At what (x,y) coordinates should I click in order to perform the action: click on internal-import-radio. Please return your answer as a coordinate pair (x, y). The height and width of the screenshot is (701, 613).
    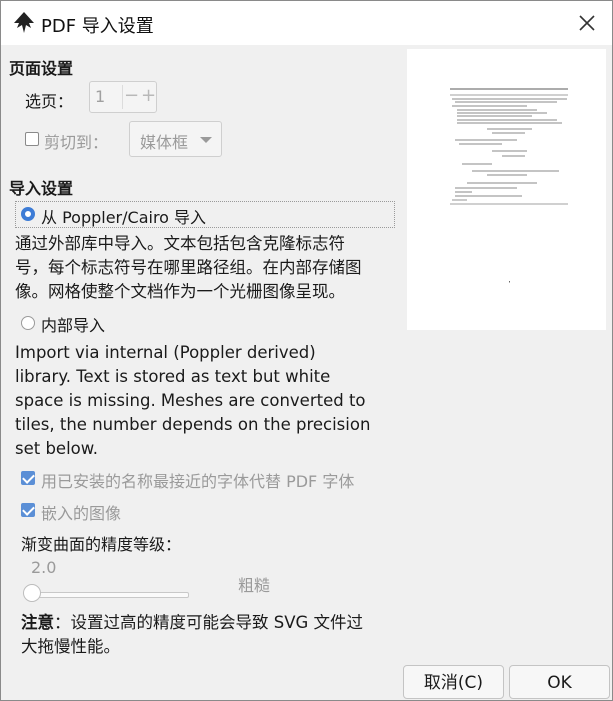
    Looking at the image, I should click on (28, 323).